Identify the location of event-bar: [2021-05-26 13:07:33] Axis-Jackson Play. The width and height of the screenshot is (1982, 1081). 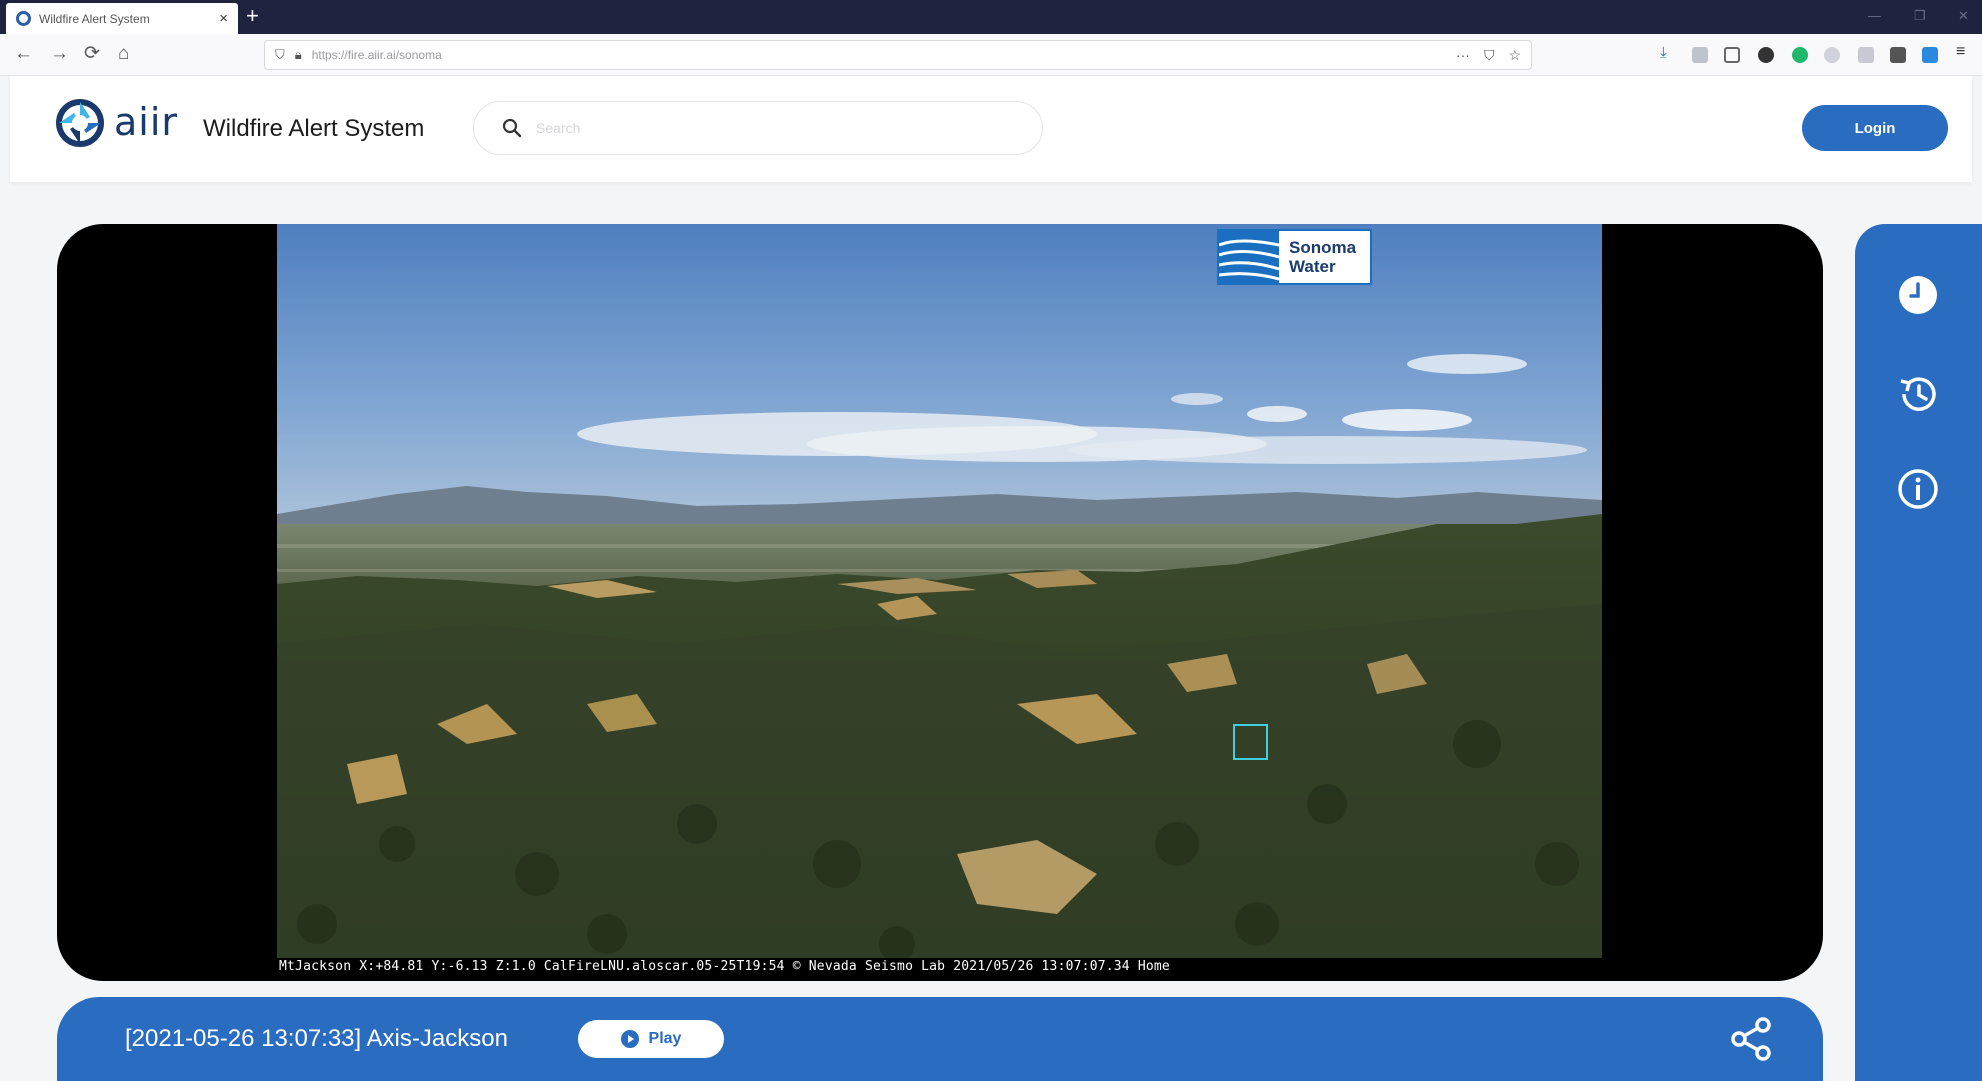
(940, 1039).